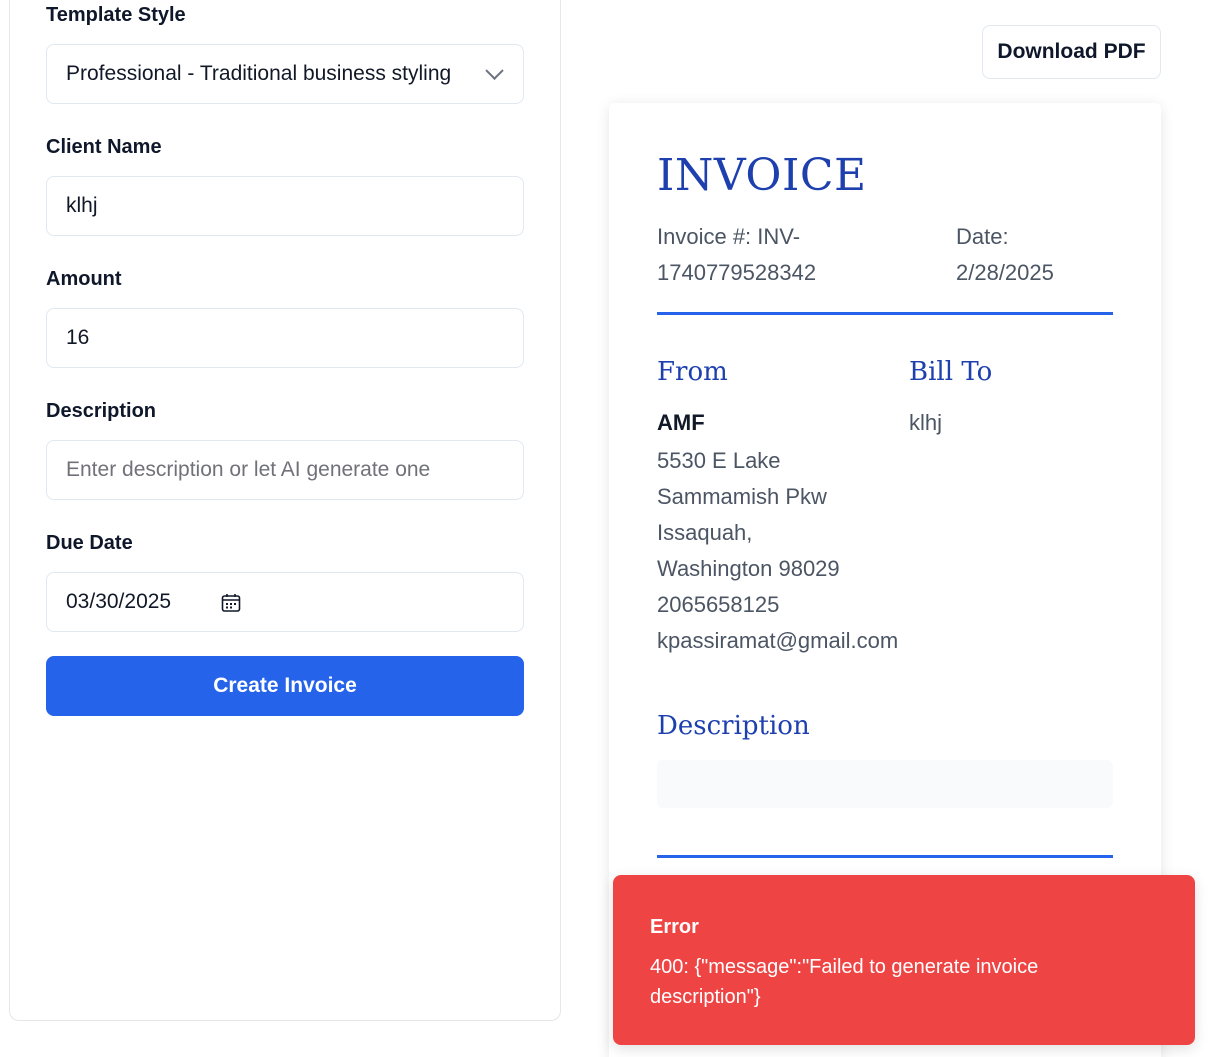  Describe the element at coordinates (285, 602) in the screenshot. I see `due-date-input: 03/30/2025` at that location.